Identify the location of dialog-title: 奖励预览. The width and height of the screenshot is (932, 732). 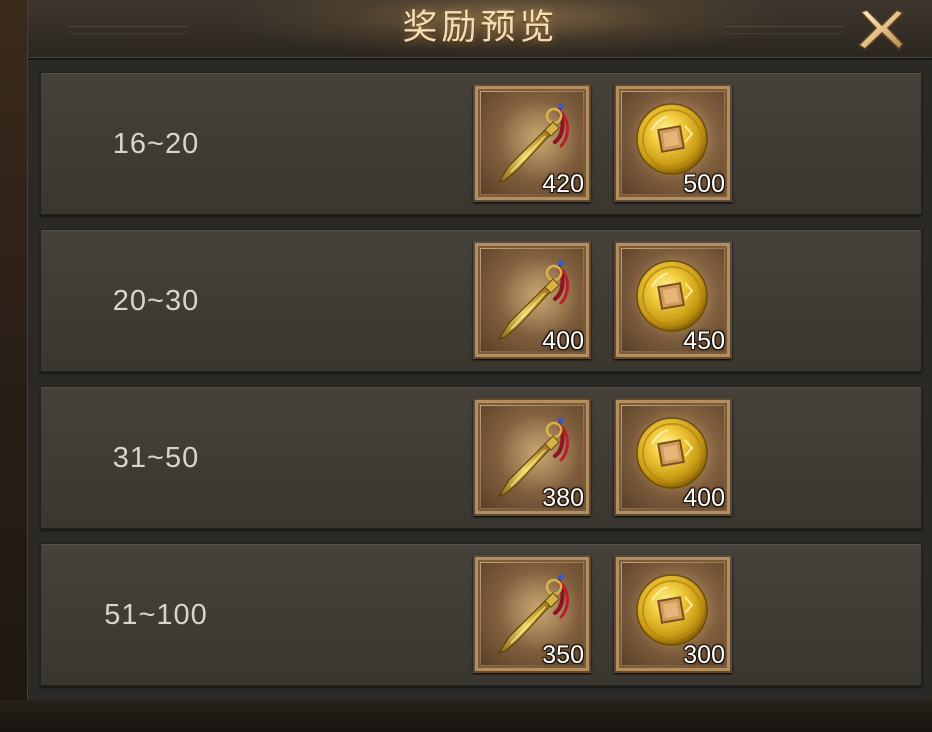
(480, 28).